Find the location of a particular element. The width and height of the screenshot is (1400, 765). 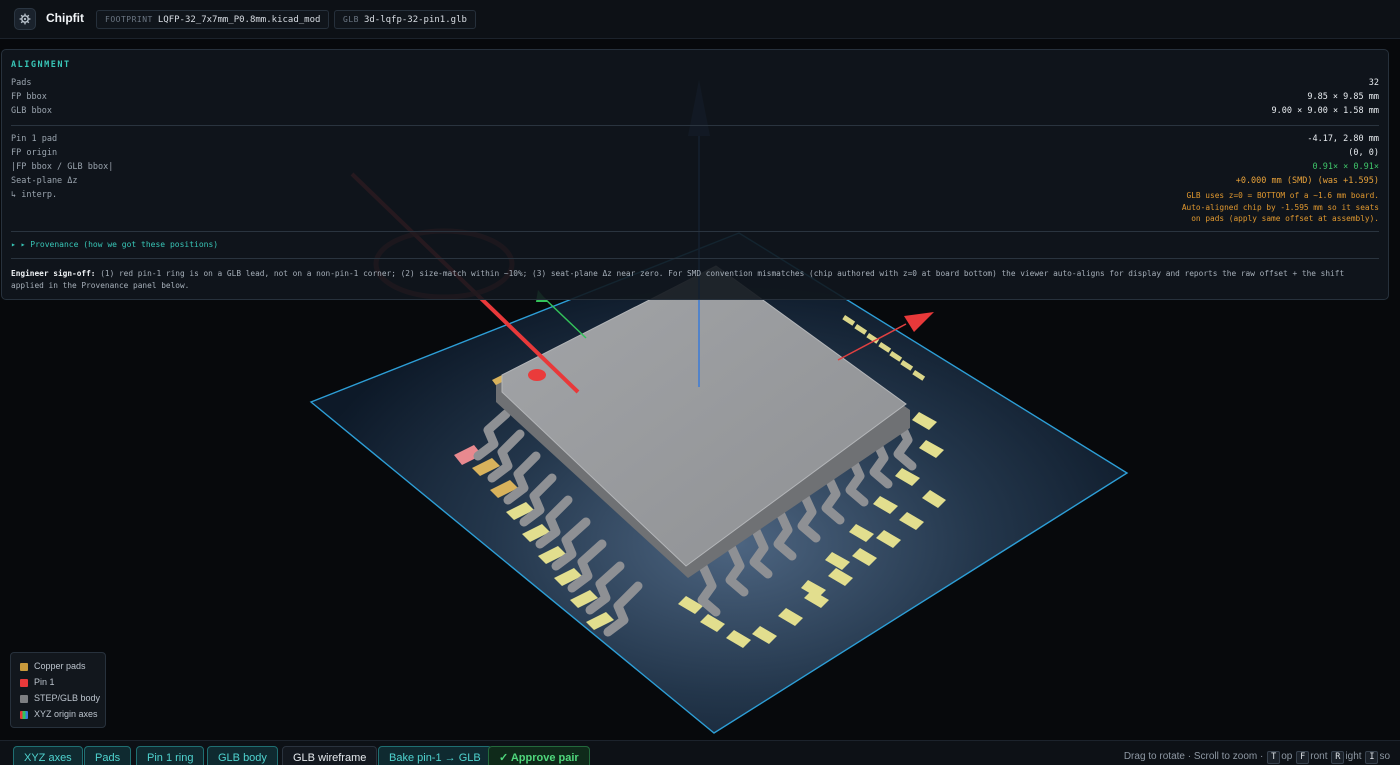

toggle-glb-wireframe-button: GLB wireframe is located at coordinates (330, 755).